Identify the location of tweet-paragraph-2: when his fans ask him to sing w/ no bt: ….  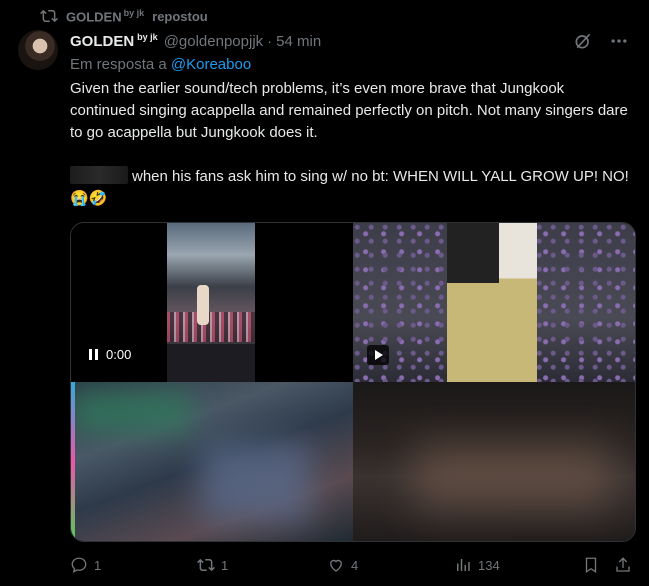
(349, 186).